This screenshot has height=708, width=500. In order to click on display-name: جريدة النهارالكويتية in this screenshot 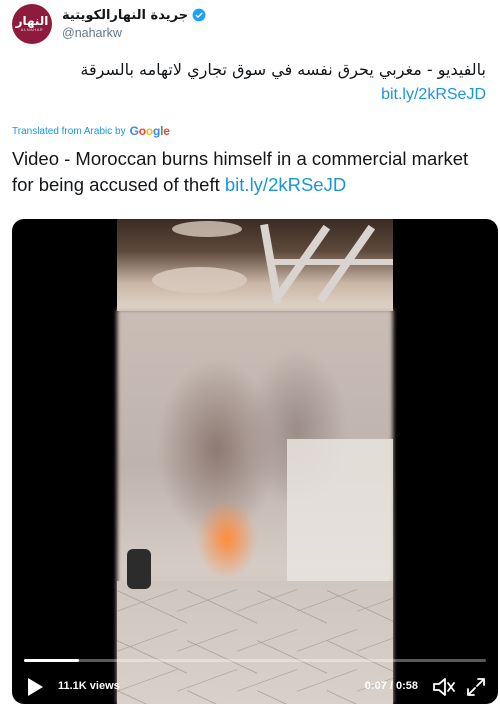, I will do `click(125, 15)`.